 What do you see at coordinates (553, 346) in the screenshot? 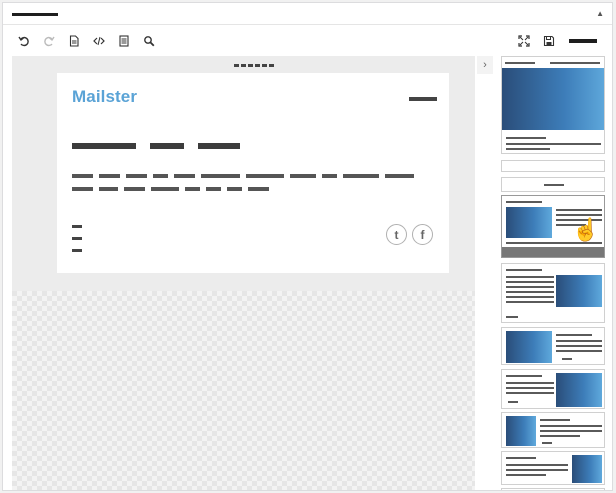
I see `module-thumbnail-image-text` at bounding box center [553, 346].